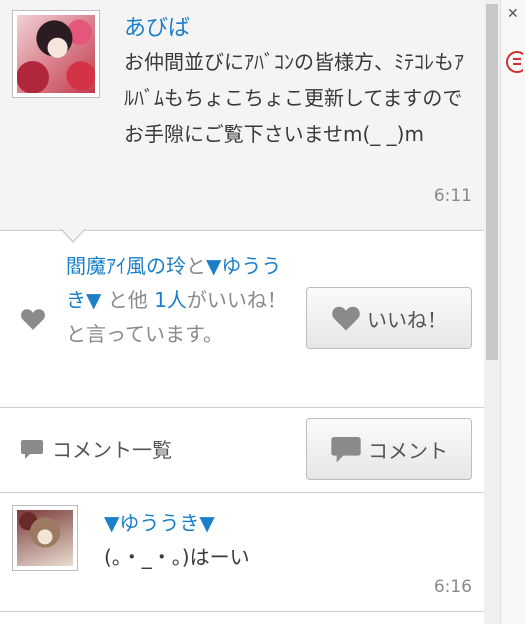  I want to click on comment-text: (。・_・。)はーい, so click(177, 557).